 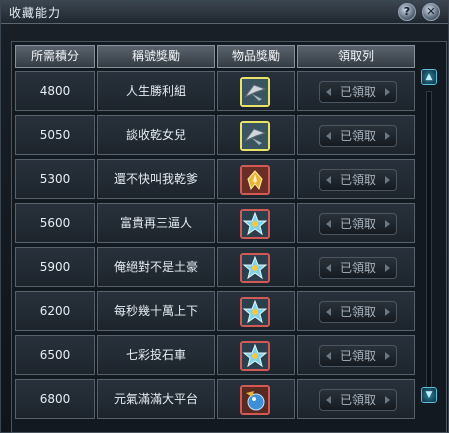 What do you see at coordinates (35, 13) in the screenshot?
I see `window-title: 收藏能力` at bounding box center [35, 13].